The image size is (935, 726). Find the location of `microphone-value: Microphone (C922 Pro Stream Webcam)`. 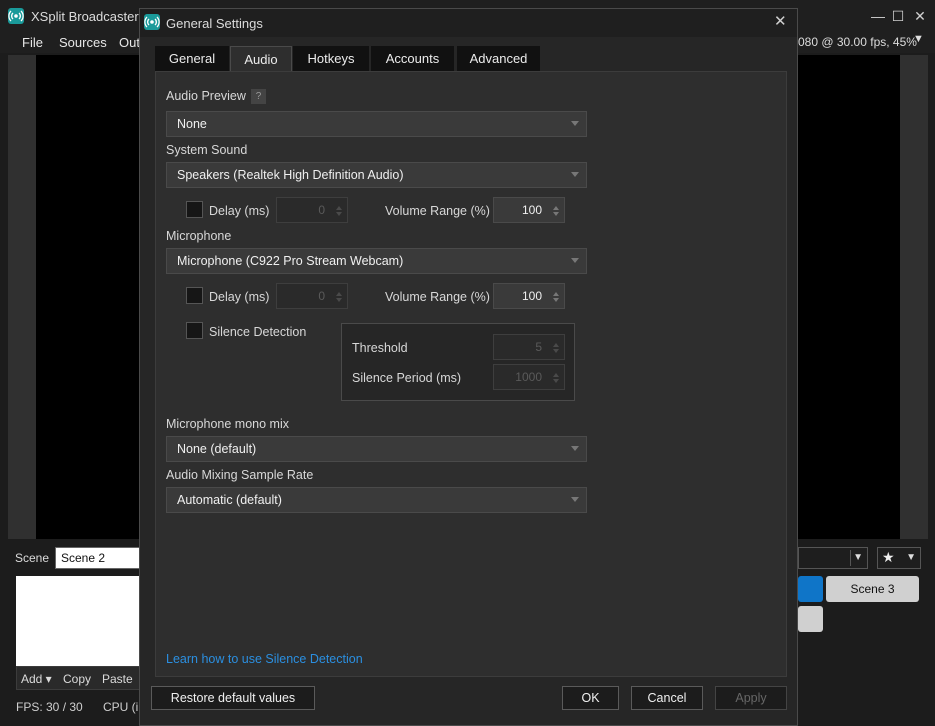

microphone-value: Microphone (C922 Pro Stream Webcam) is located at coordinates (290, 261).